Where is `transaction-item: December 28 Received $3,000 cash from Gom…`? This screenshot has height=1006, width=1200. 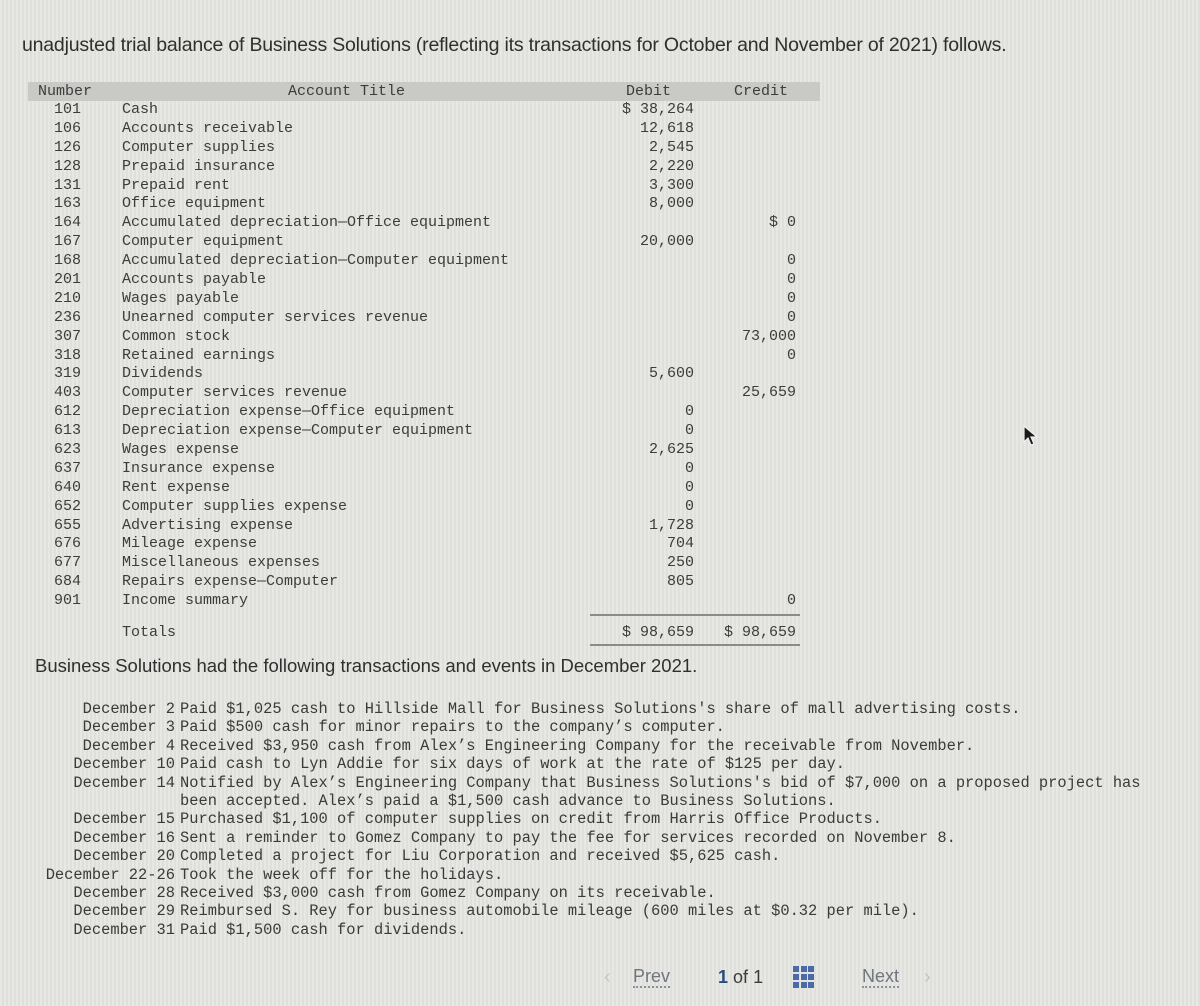
transaction-item: December 28 Received $3,000 cash from Gom… is located at coordinates (600, 893).